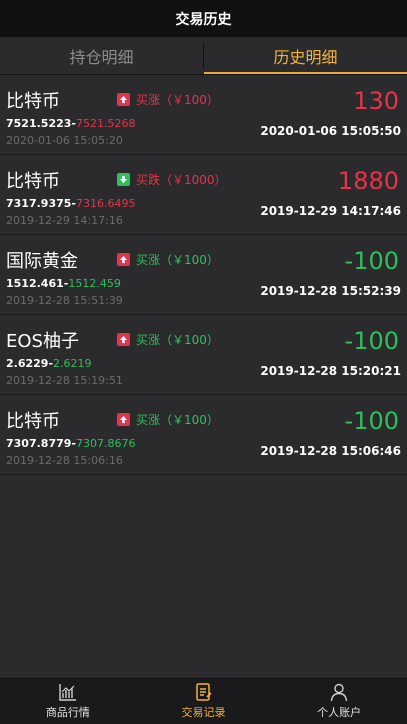 Image resolution: width=407 pixels, height=724 pixels. I want to click on bottom-nav: 商品行情 交易记录 个人账户, so click(203, 701).